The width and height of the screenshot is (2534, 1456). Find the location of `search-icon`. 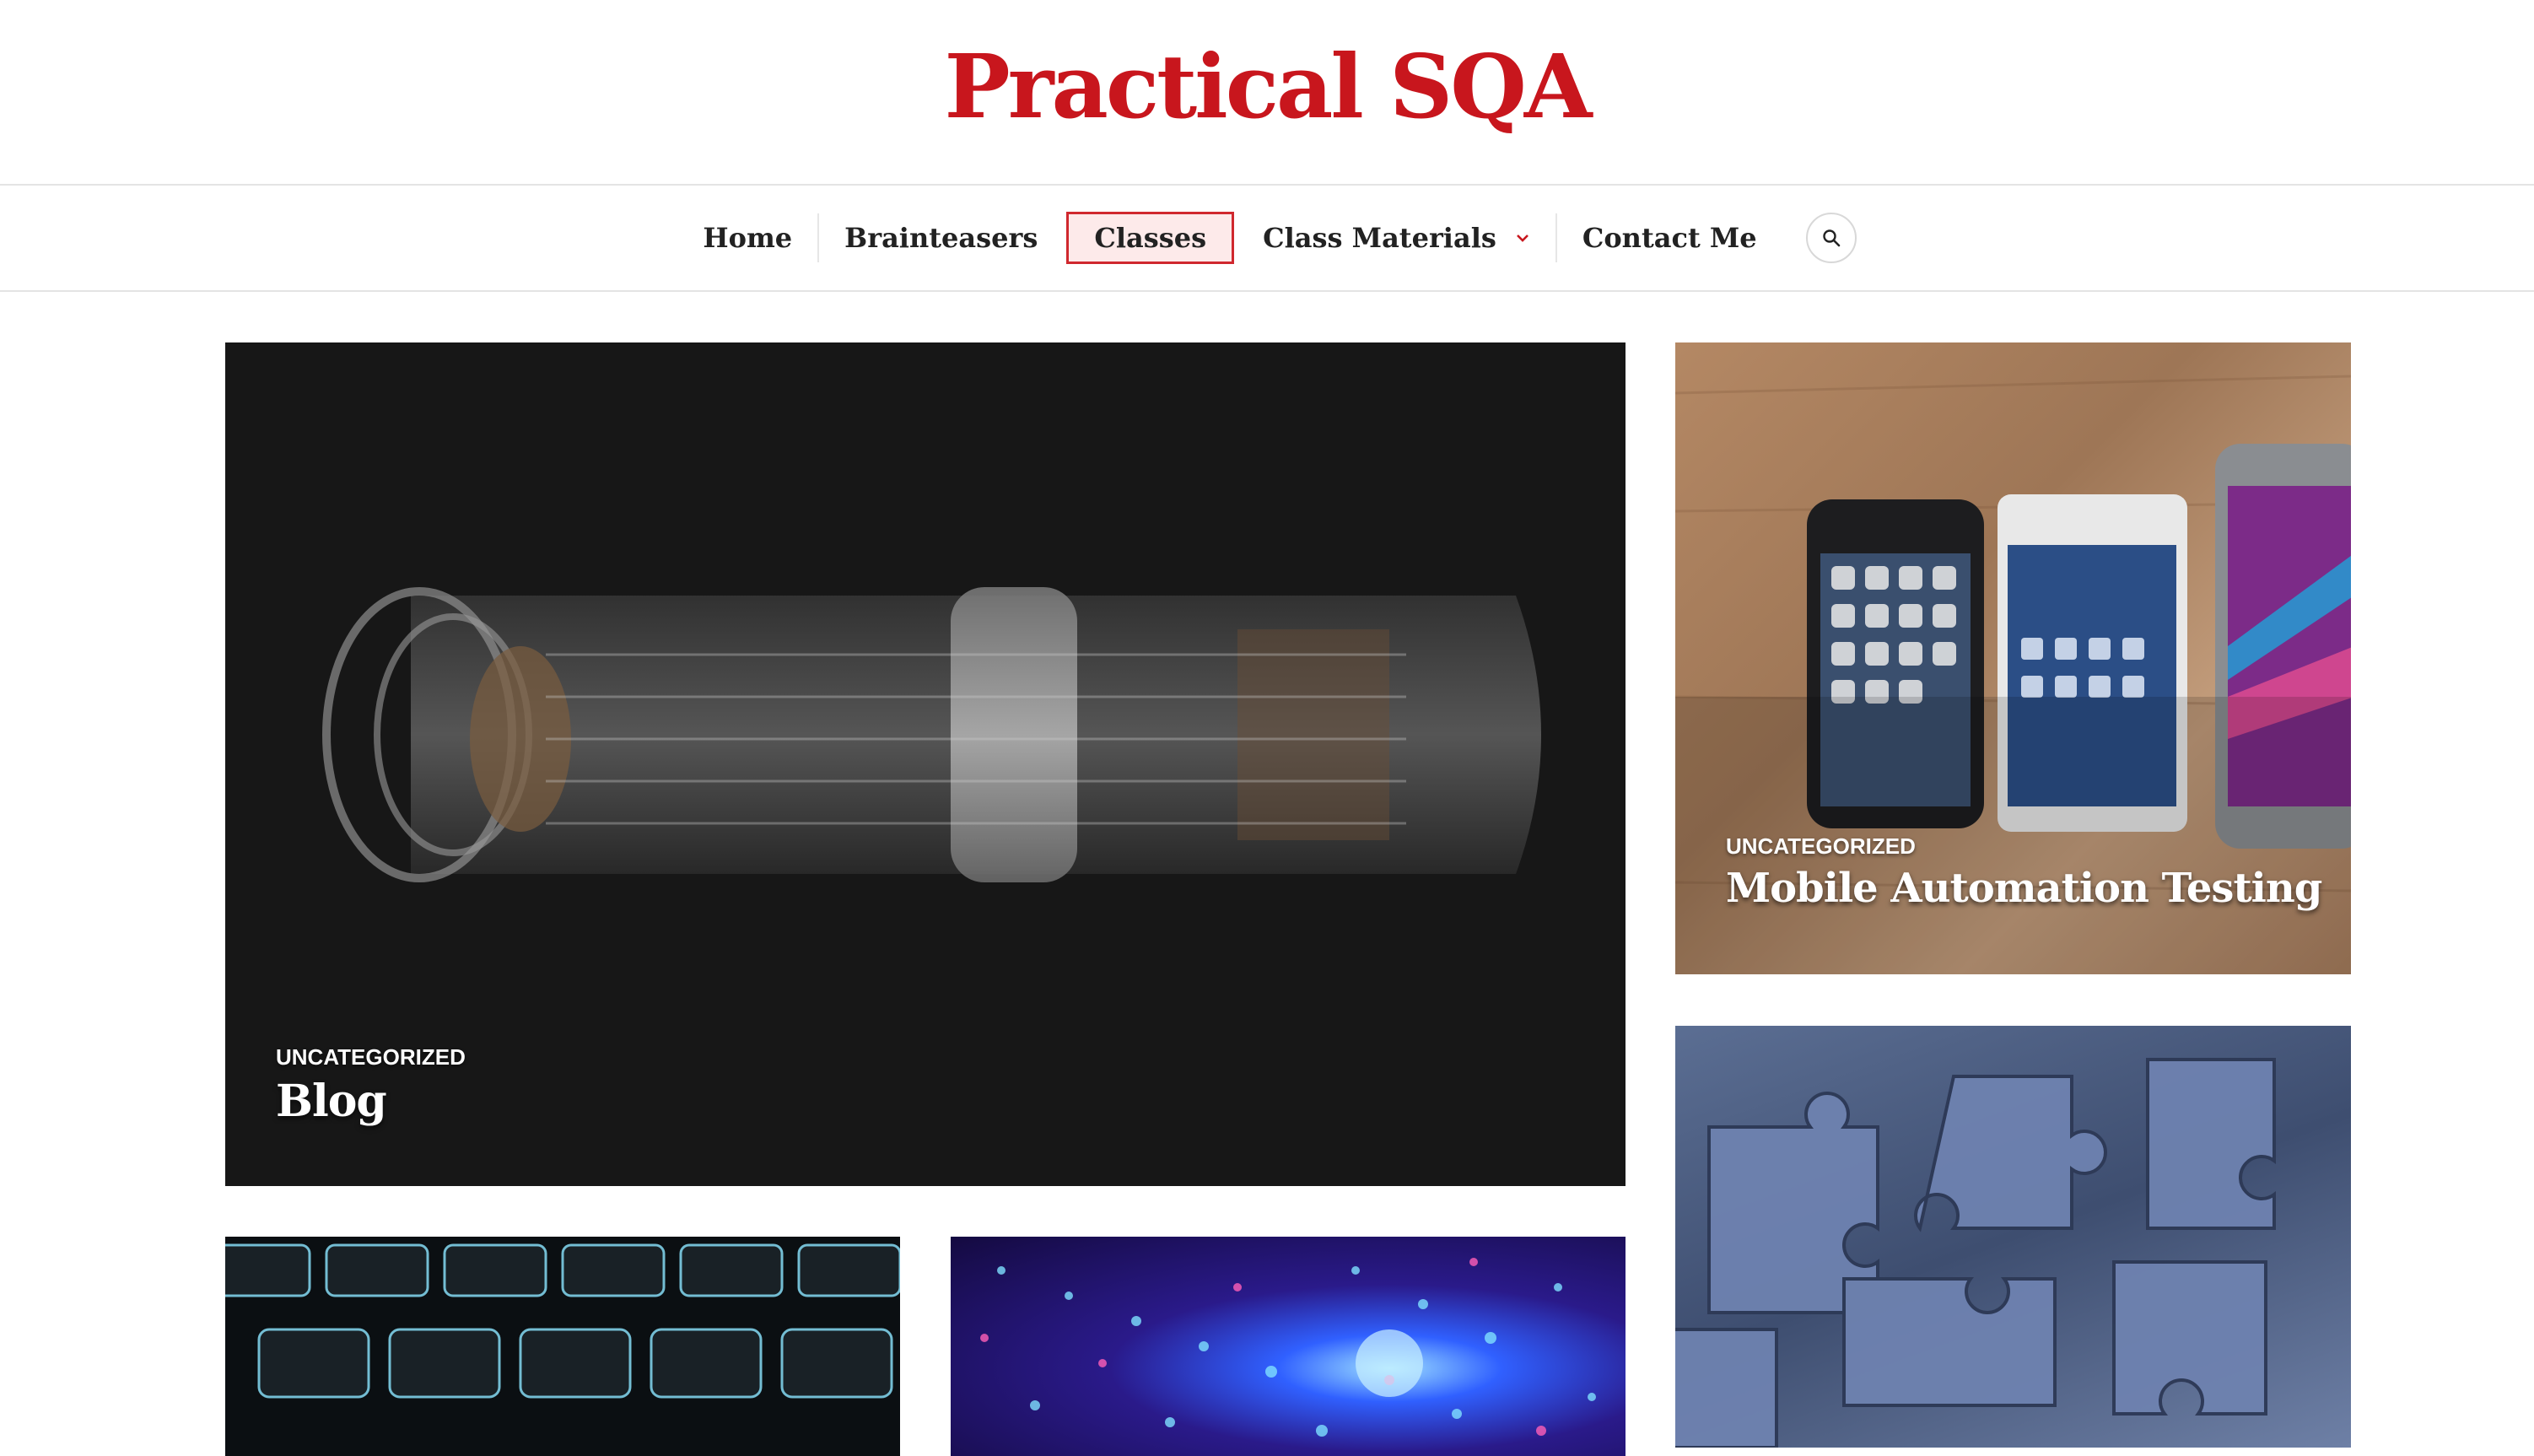

search-icon is located at coordinates (1831, 238).